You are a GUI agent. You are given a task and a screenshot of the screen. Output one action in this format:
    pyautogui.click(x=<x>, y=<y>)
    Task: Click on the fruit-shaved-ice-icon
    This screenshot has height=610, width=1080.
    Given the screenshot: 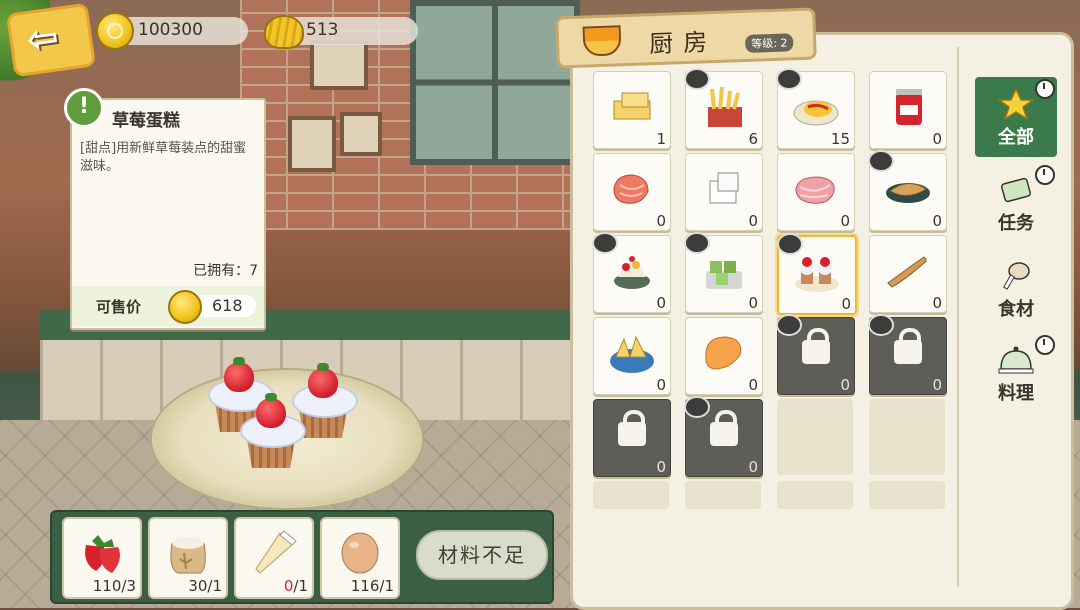 What is the action you would take?
    pyautogui.click(x=632, y=272)
    